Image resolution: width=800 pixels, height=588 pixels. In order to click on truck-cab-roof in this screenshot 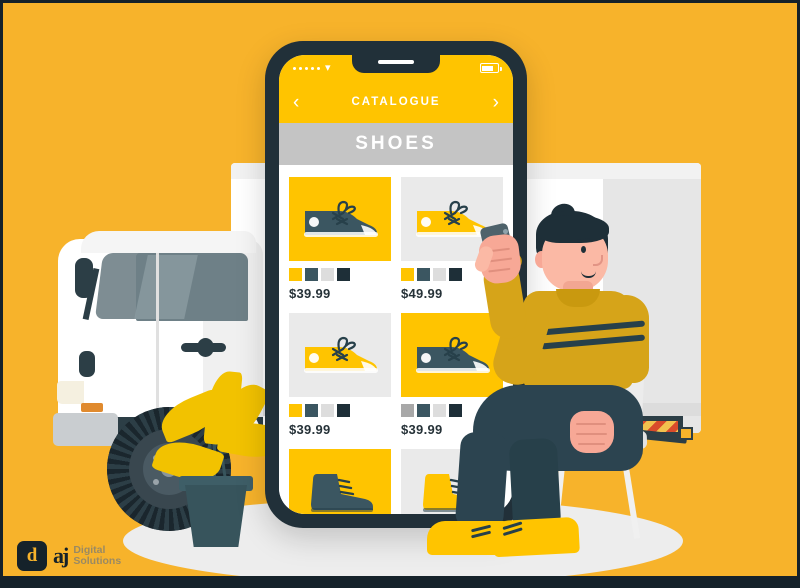, I will do `click(168, 242)`.